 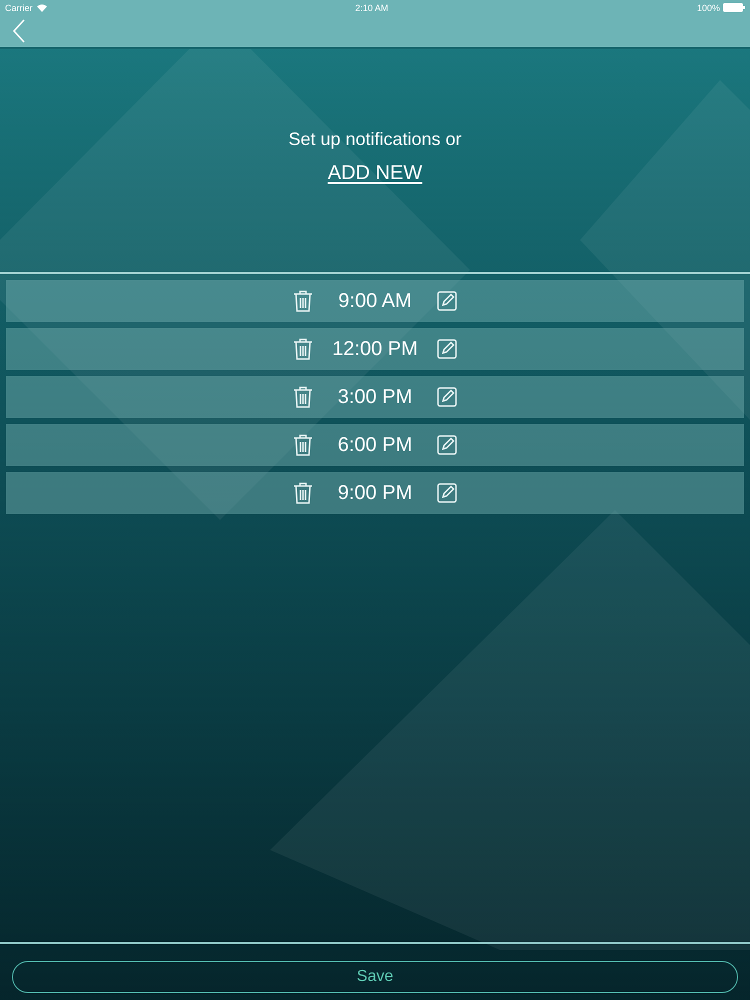 I want to click on add-new-link: ADD NEW, so click(x=375, y=173).